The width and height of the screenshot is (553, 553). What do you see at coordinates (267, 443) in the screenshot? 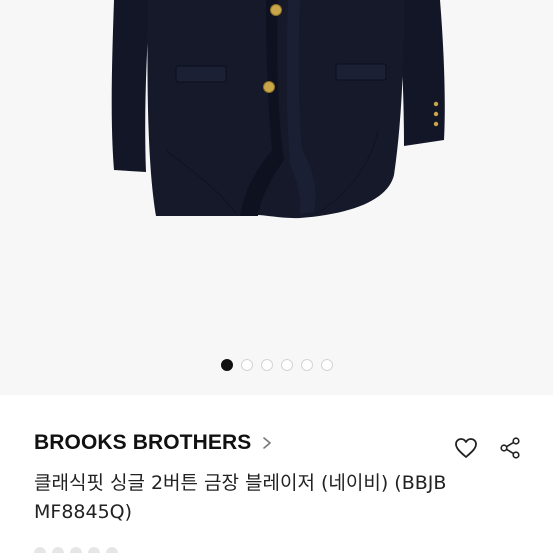
I see `chevron-right-icon` at bounding box center [267, 443].